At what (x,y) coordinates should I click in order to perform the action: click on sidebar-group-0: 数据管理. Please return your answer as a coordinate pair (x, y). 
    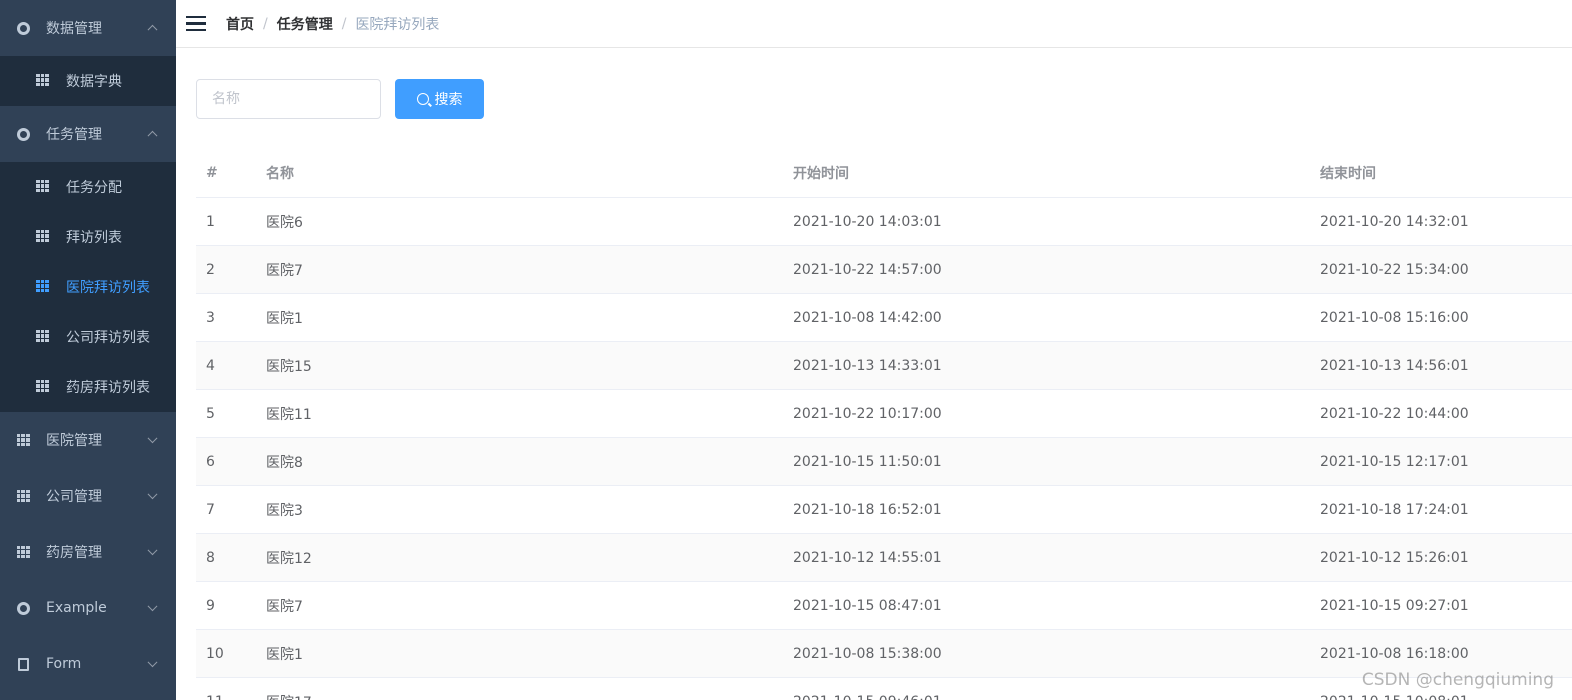
    Looking at the image, I should click on (88, 28).